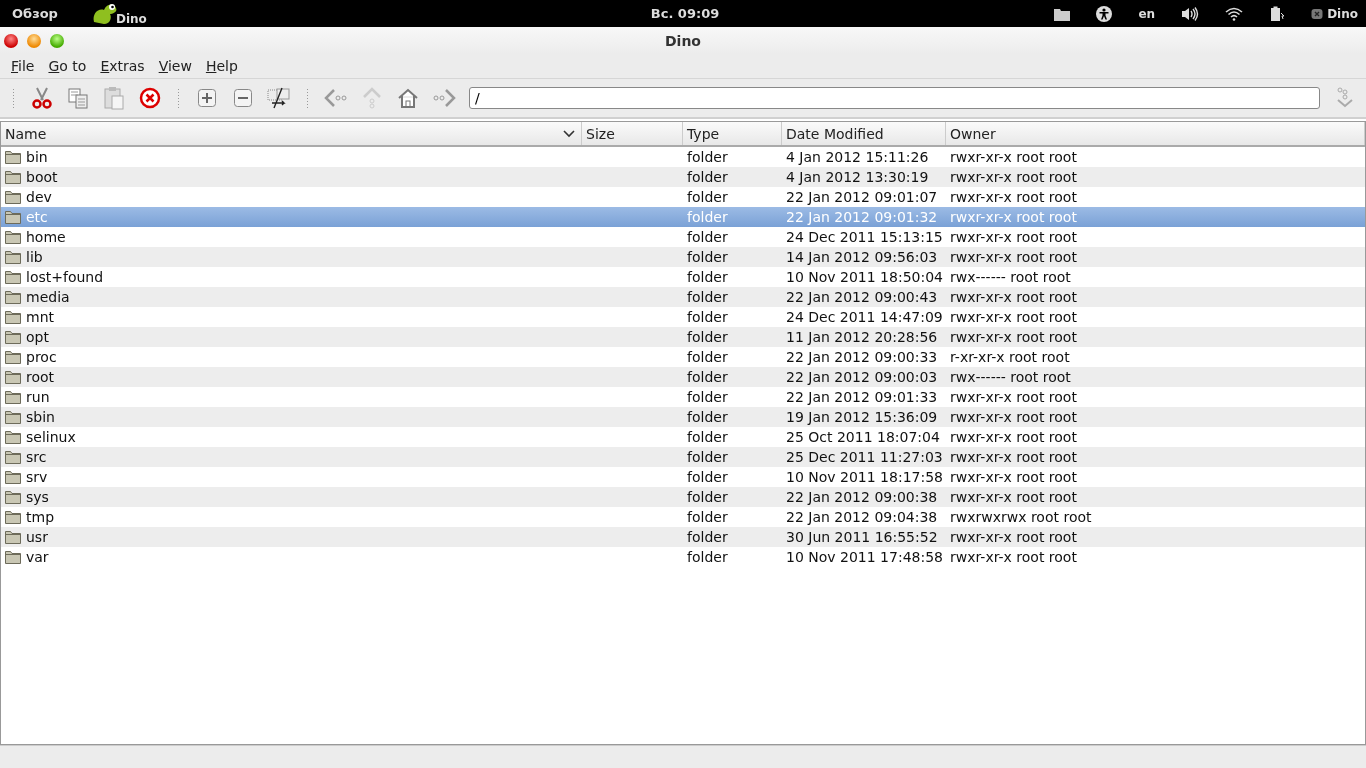 This screenshot has width=1366, height=768. What do you see at coordinates (1147, 13) in the screenshot?
I see `keyboard-layout-indicator: en` at bounding box center [1147, 13].